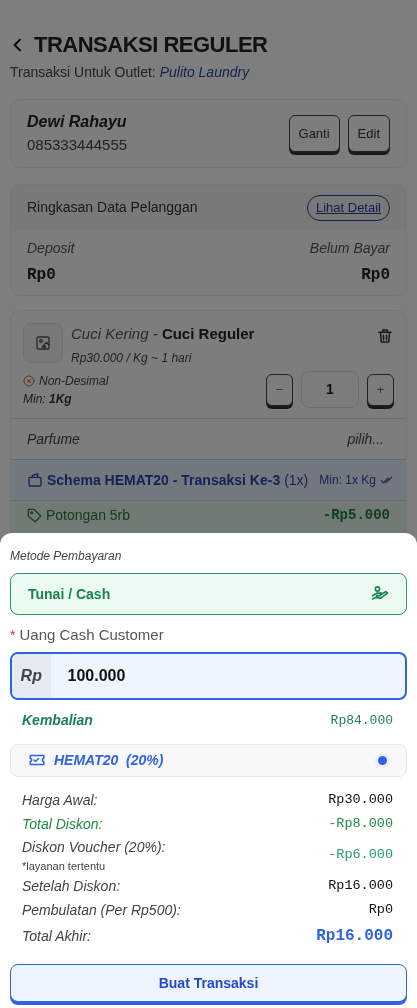 The image size is (417, 1008). I want to click on currency-prefix: Rp, so click(31, 675).